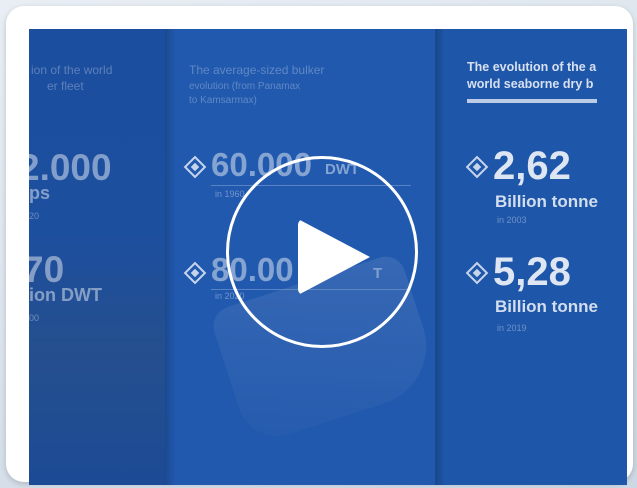 The height and width of the screenshot is (488, 637). Describe the element at coordinates (223, 100) in the screenshot. I see `column-heading-line: to Kamsarmax)` at that location.